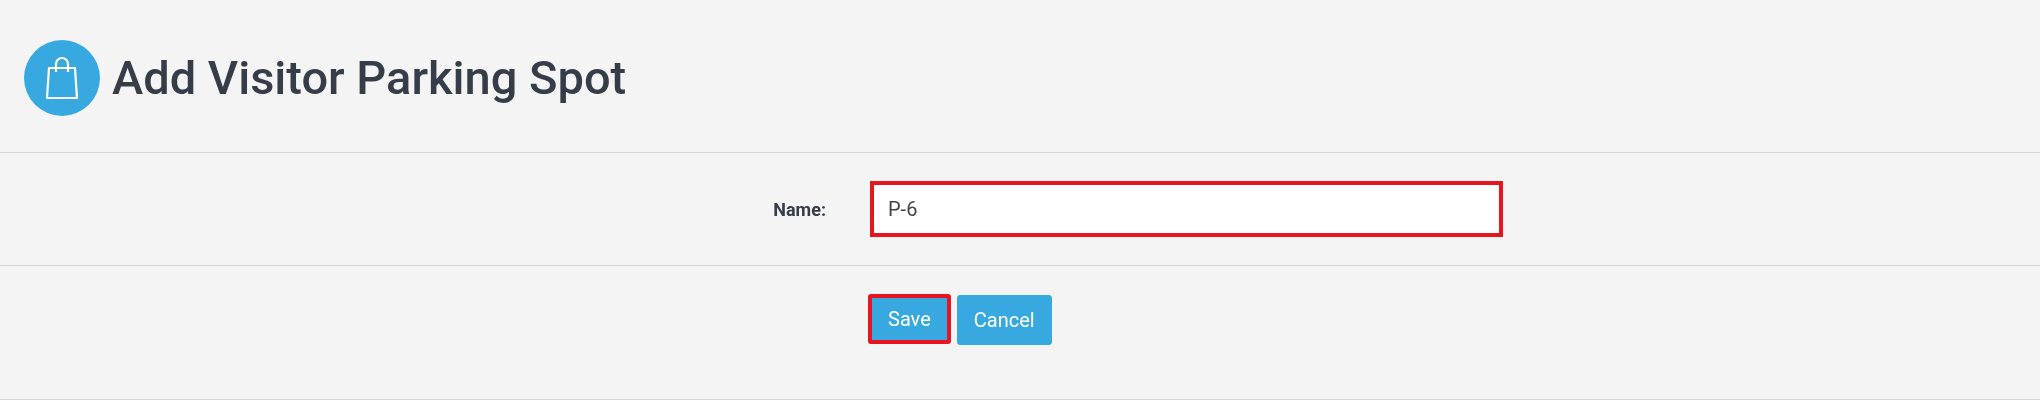 The width and height of the screenshot is (2040, 400). I want to click on page-title: Add Visitor Parking Spot, so click(369, 77).